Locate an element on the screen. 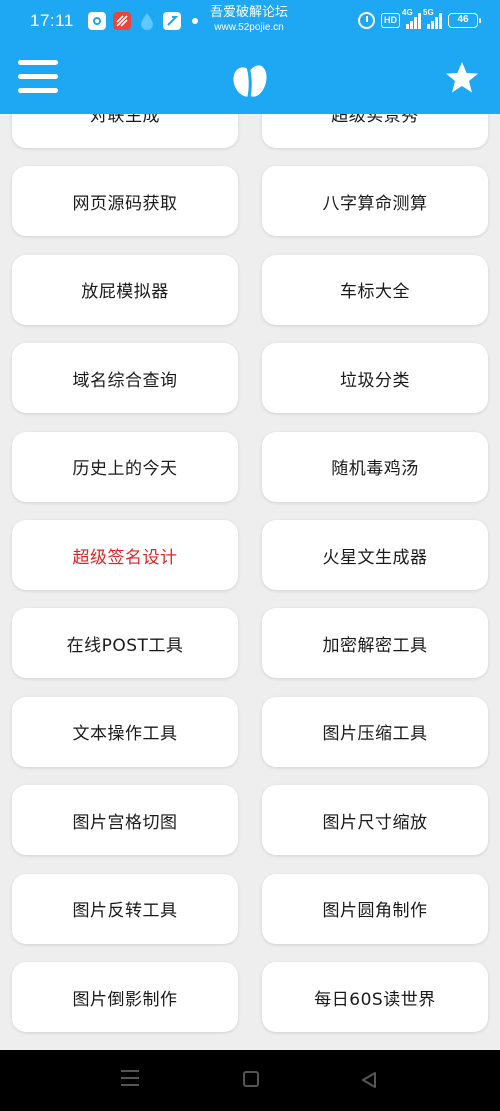 This screenshot has width=500, height=1111. tool-tile: 图片压缩工具 is located at coordinates (375, 731).